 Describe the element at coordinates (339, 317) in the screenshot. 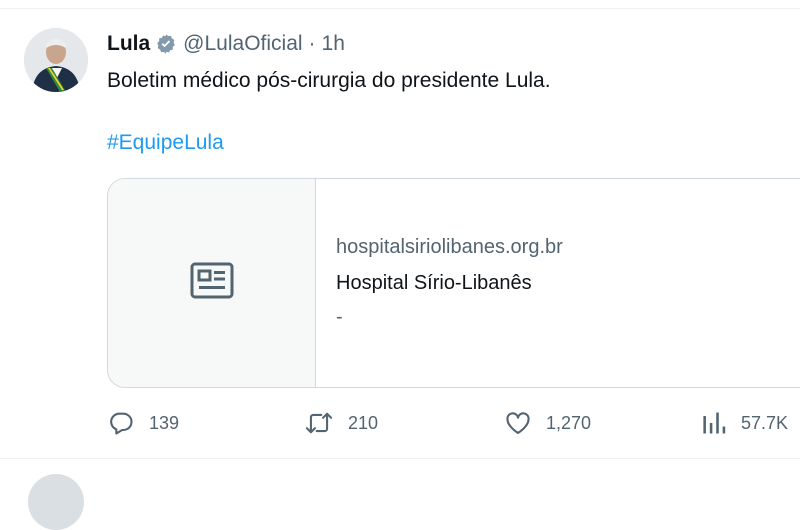

I see `card-description: -` at that location.